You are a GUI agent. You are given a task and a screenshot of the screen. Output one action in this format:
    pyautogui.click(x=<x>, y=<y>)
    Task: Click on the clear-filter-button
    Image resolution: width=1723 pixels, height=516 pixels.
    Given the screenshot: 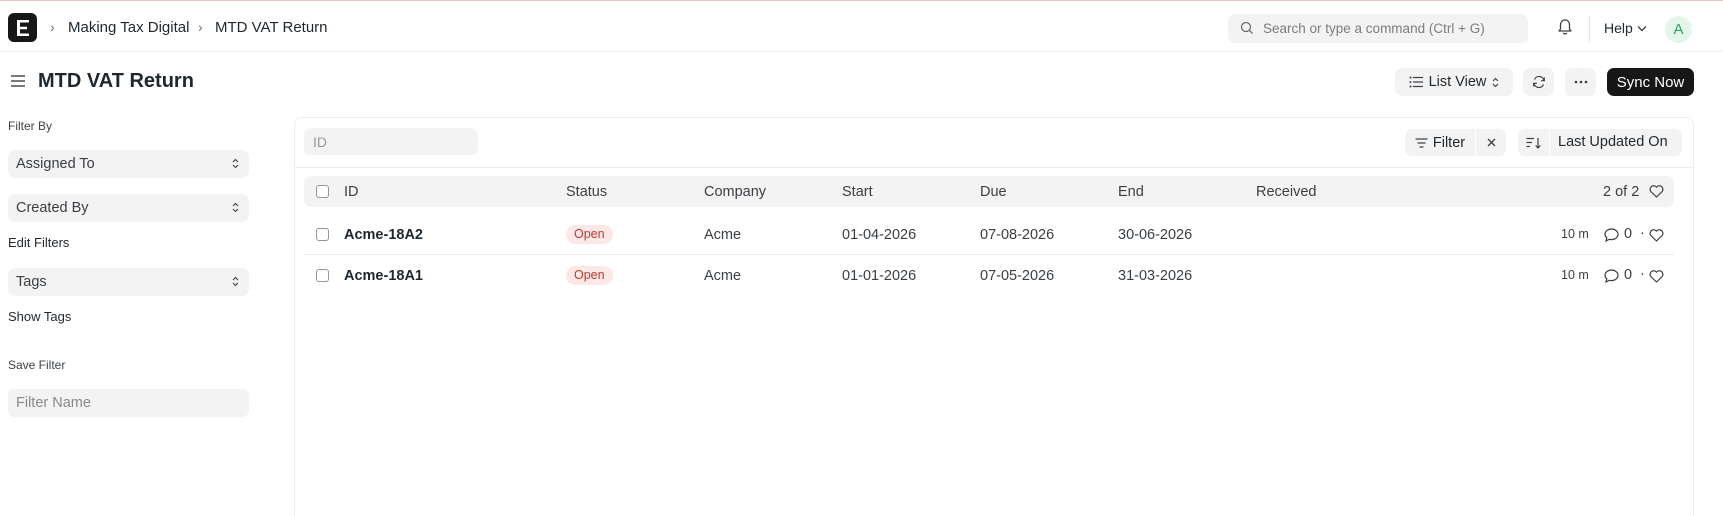 What is the action you would take?
    pyautogui.click(x=1491, y=142)
    